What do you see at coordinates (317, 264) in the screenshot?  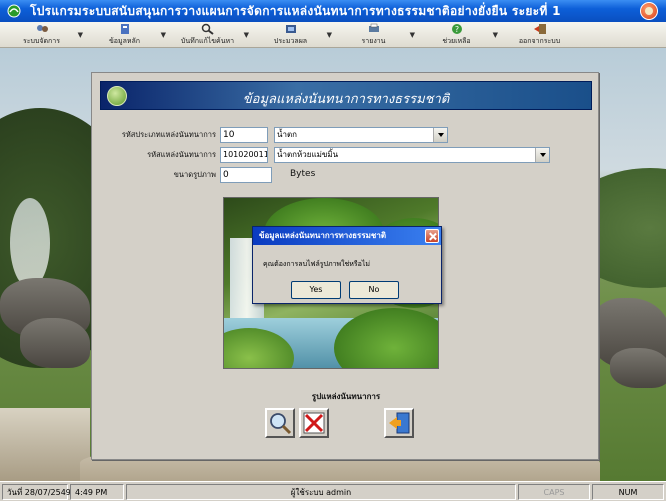 I see `dialog-message: คุณต้องการลบไฟล์รูปภาพใช่หรือไม่` at bounding box center [317, 264].